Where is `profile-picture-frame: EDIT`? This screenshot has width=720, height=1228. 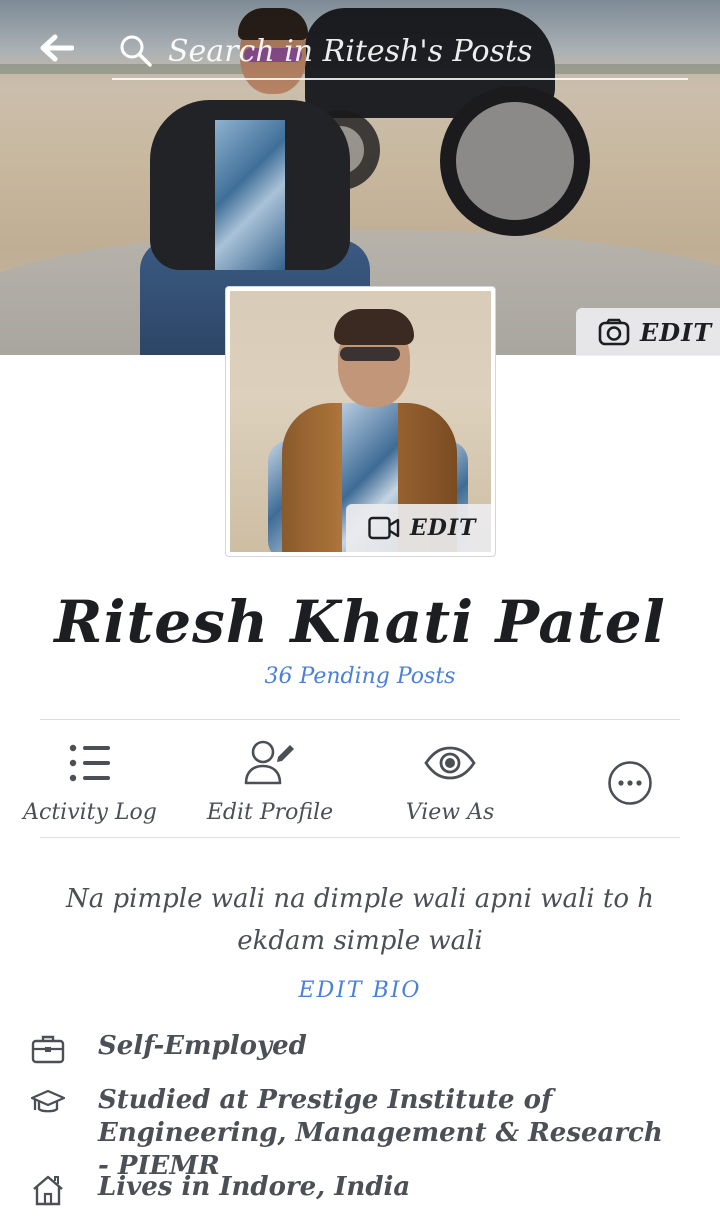 profile-picture-frame: EDIT is located at coordinates (360, 421).